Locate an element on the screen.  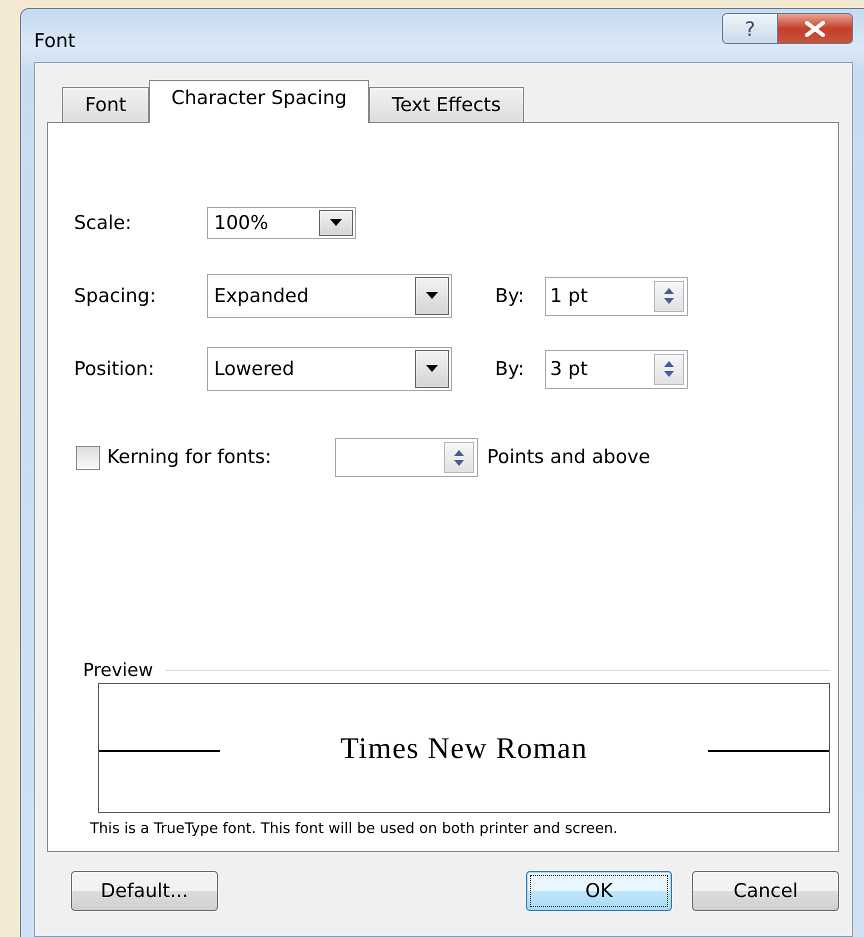
dialog-button: Cancel is located at coordinates (766, 891).